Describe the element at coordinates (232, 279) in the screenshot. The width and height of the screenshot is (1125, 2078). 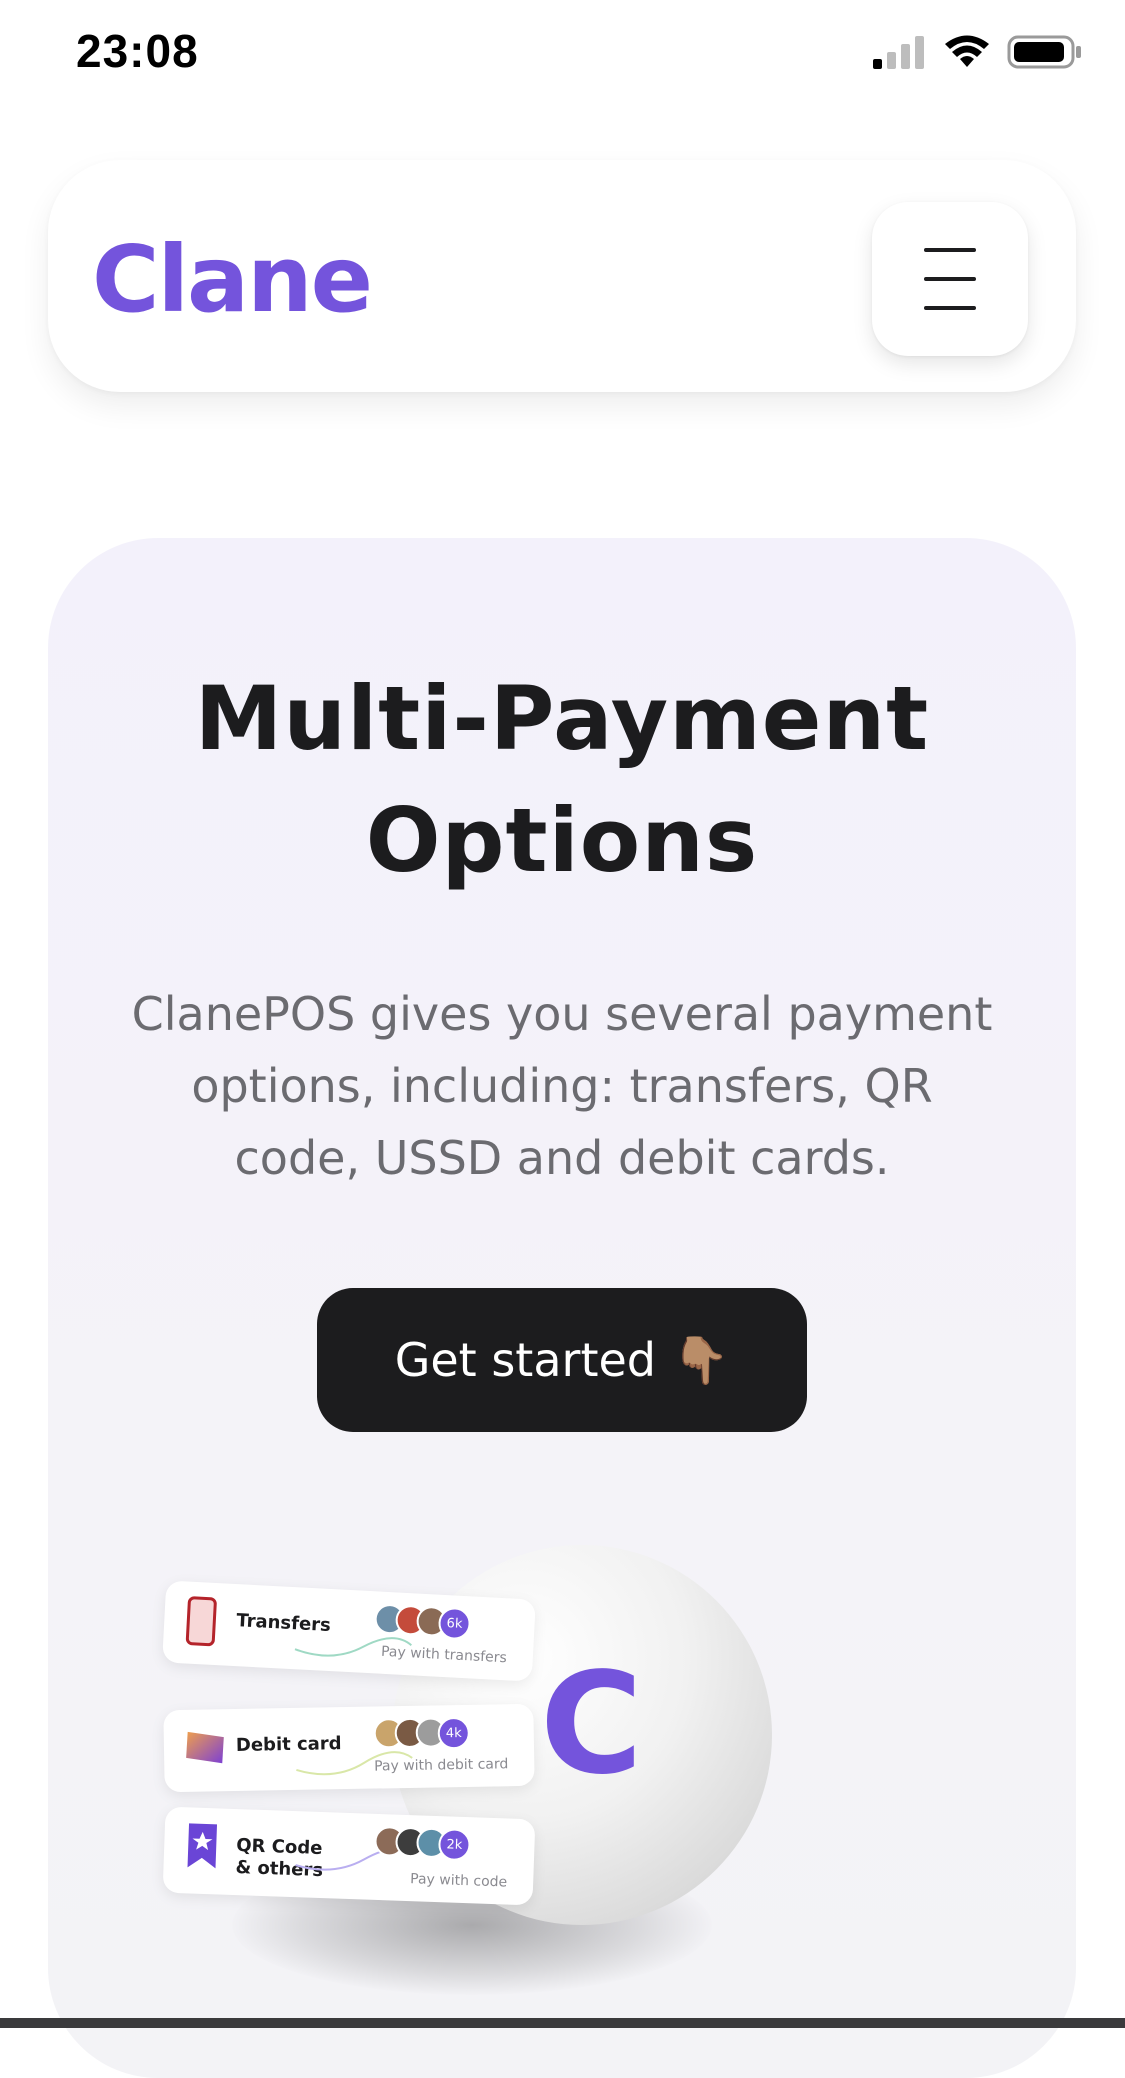
I see `brand-logo: Clane` at that location.